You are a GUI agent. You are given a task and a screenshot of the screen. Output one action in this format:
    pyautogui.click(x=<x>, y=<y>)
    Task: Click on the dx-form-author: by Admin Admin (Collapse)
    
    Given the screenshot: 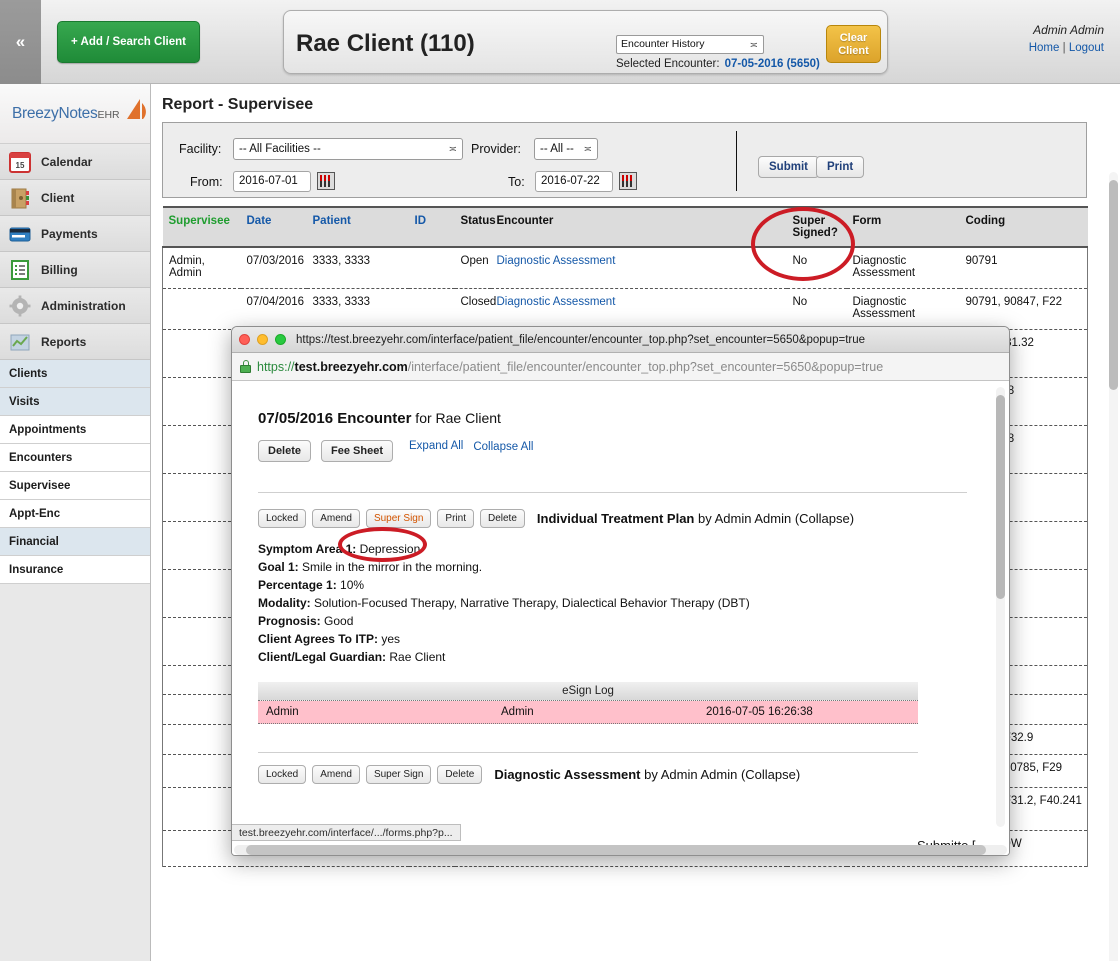 What is the action you would take?
    pyautogui.click(x=720, y=774)
    